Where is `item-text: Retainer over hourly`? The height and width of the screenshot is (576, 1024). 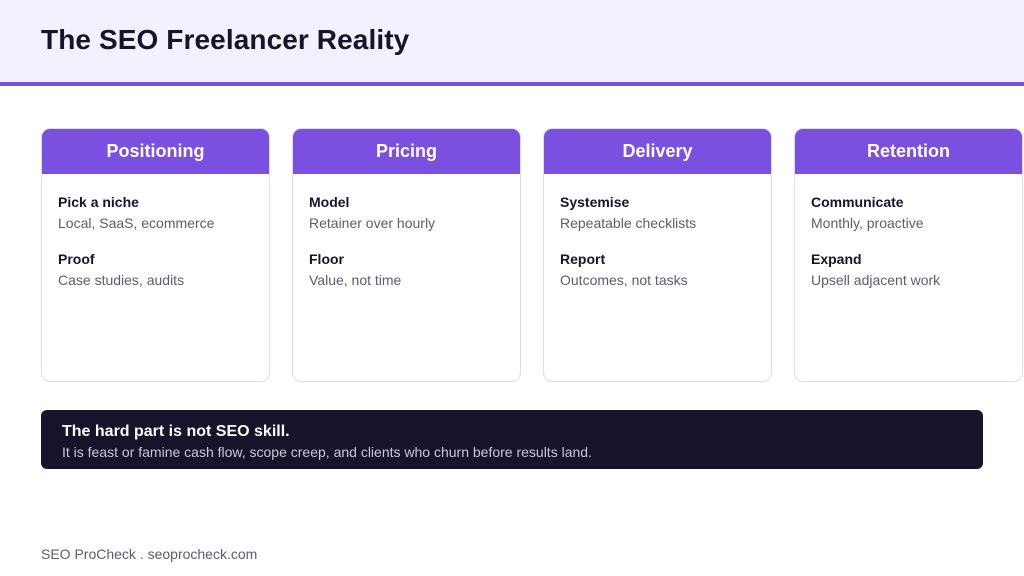 item-text: Retainer over hourly is located at coordinates (372, 223).